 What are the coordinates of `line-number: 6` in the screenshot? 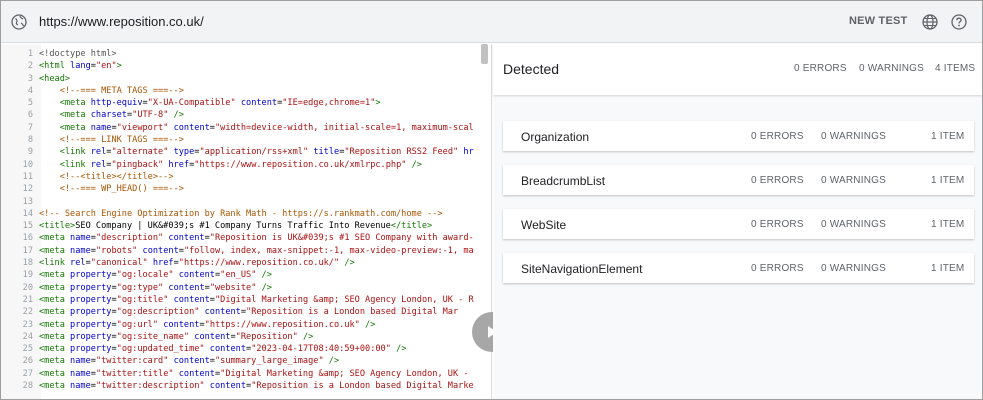 It's located at (30, 115).